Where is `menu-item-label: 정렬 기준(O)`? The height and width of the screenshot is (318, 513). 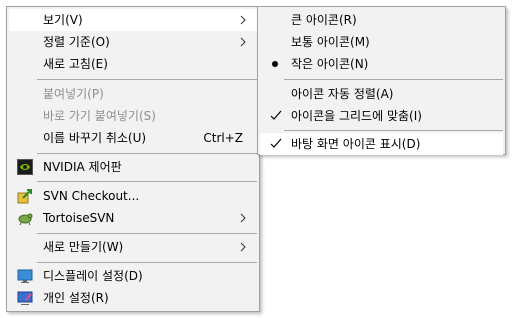
menu-item-label: 정렬 기준(O) is located at coordinates (76, 42).